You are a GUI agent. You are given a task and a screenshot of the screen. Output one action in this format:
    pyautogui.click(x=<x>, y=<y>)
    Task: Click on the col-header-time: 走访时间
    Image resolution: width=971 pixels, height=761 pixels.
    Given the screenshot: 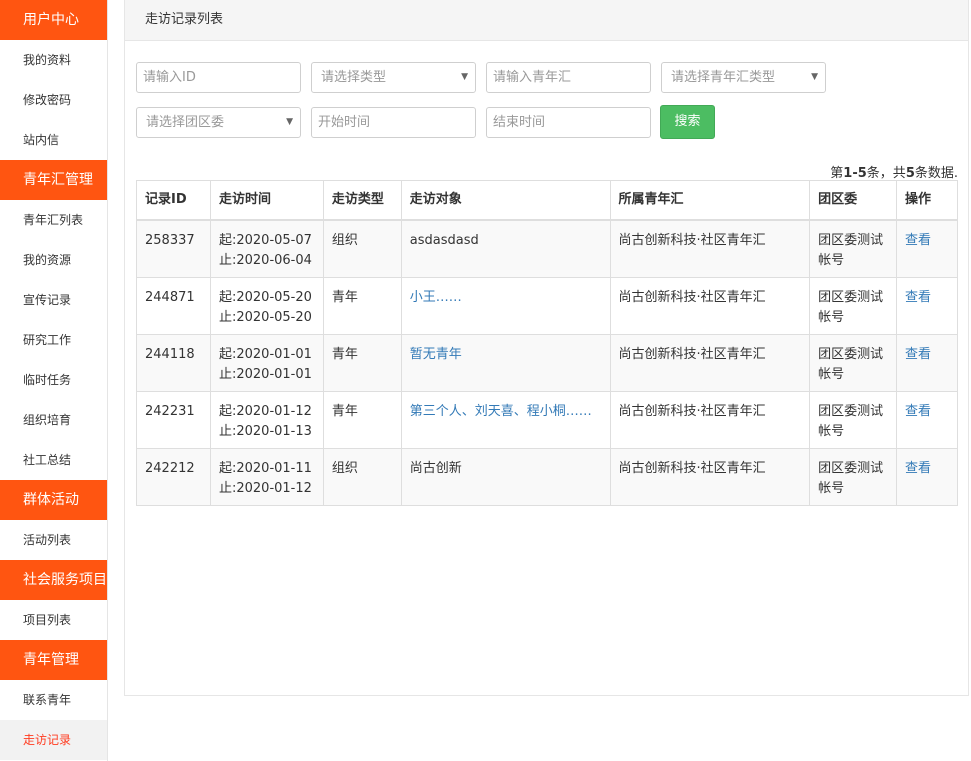 What is the action you would take?
    pyautogui.click(x=266, y=200)
    